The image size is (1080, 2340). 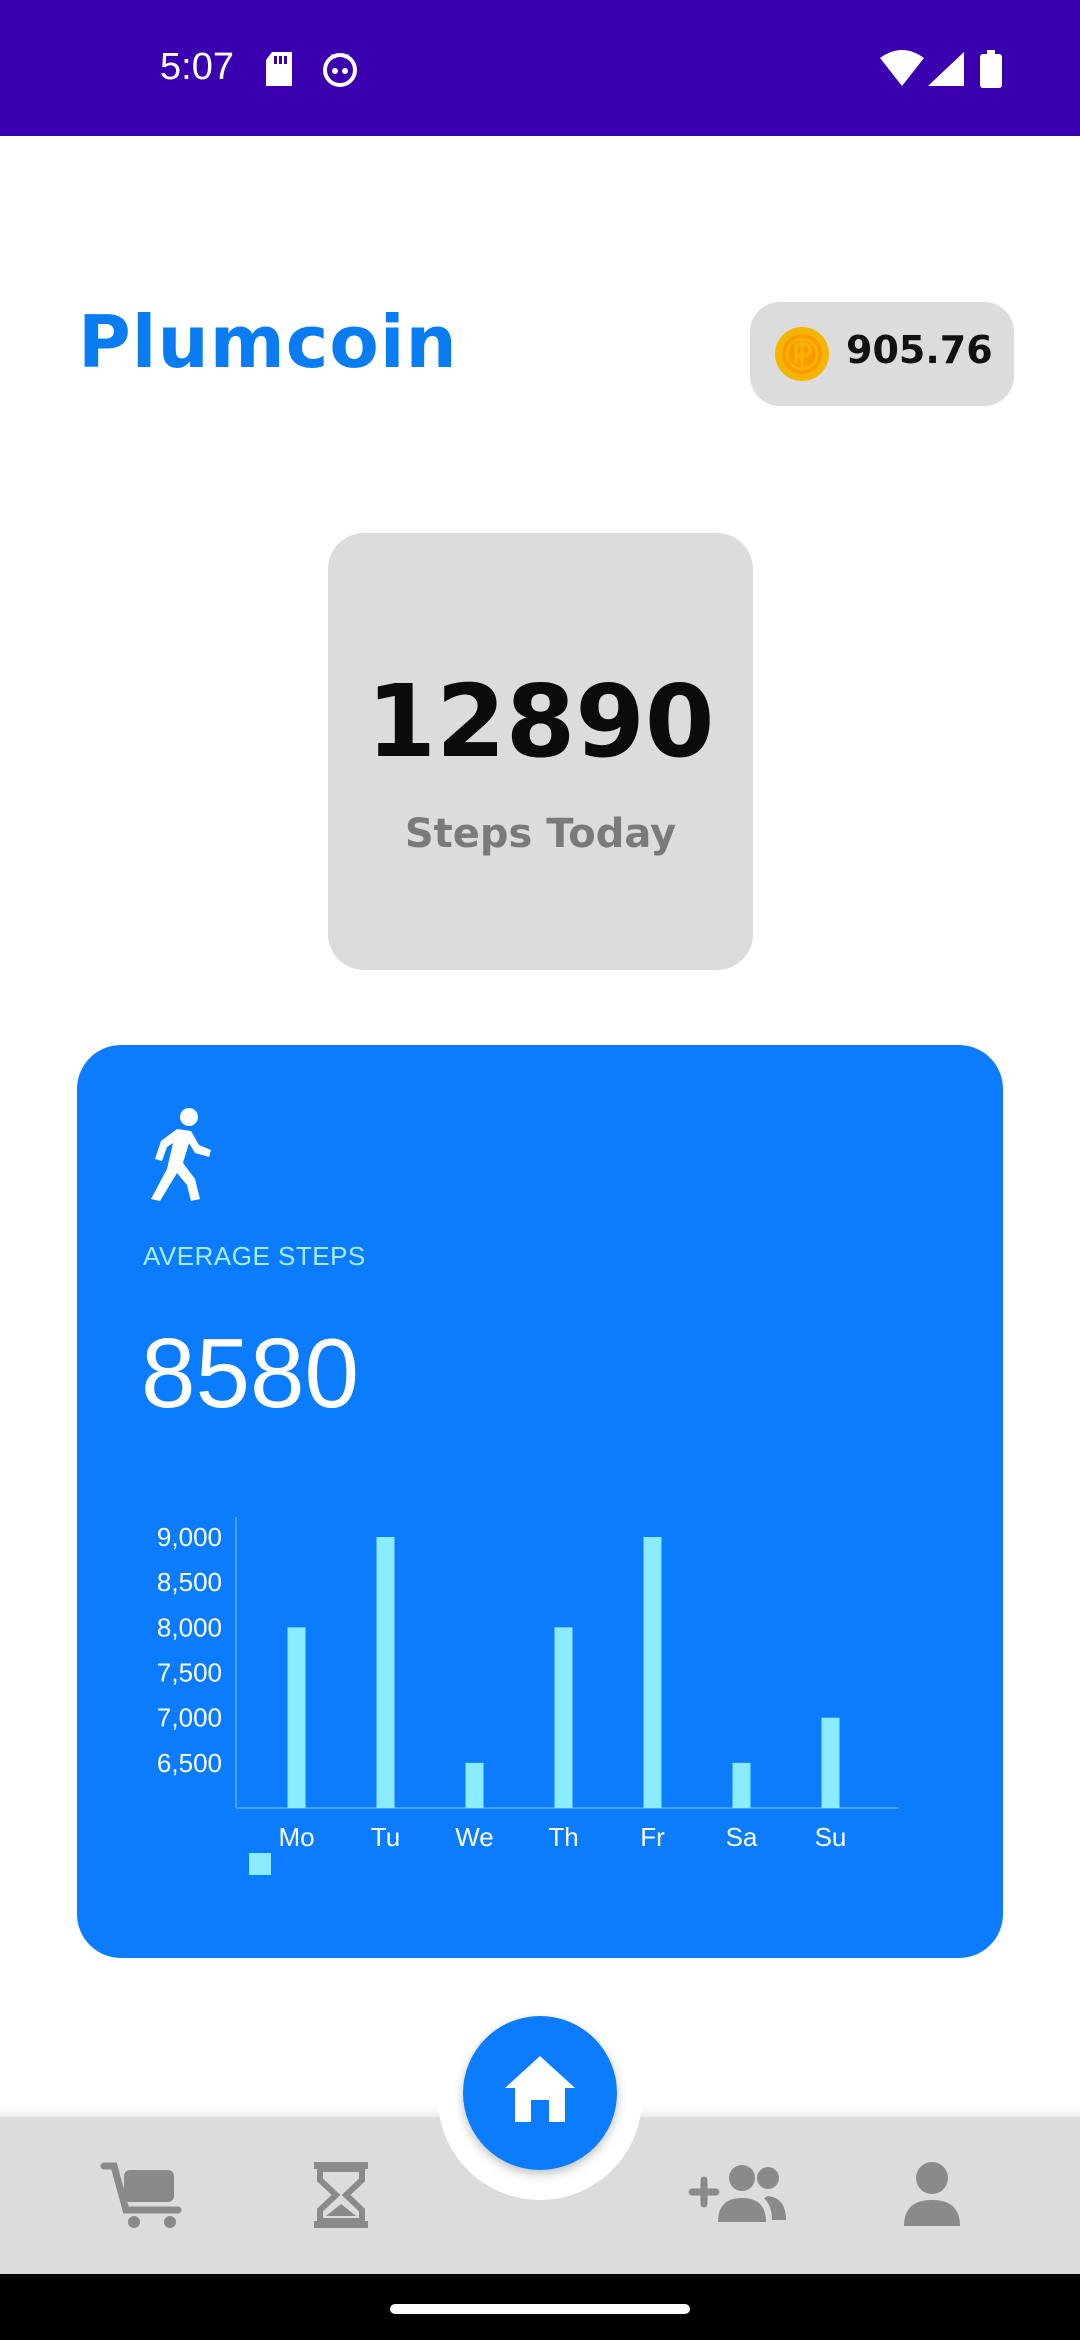 What do you see at coordinates (540, 721) in the screenshot?
I see `steps-today-value: 12890` at bounding box center [540, 721].